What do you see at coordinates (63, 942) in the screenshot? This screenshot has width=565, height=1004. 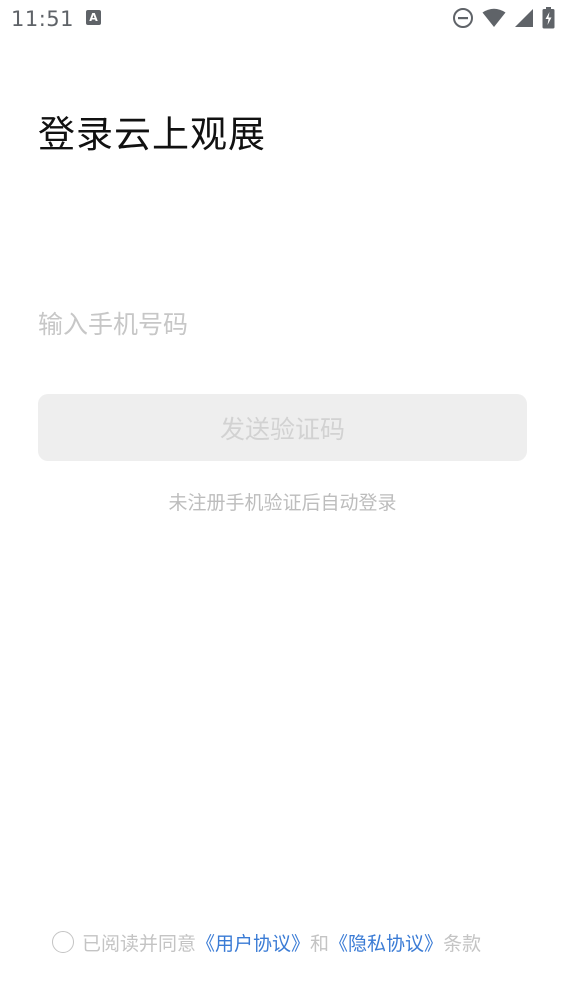 I see `agree-checkbox` at bounding box center [63, 942].